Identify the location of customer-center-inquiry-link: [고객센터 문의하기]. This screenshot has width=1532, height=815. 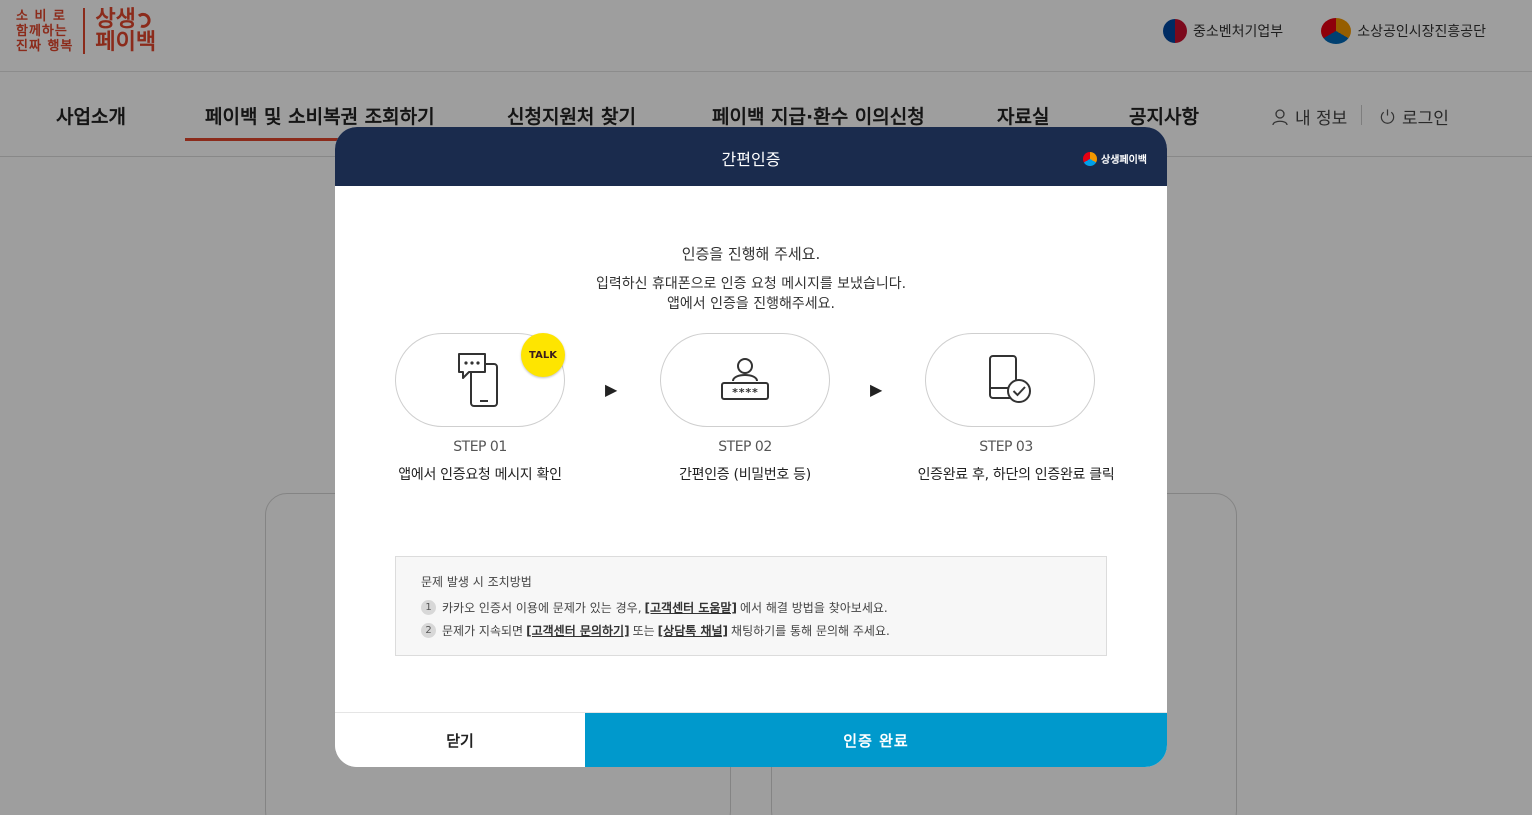
(577, 630).